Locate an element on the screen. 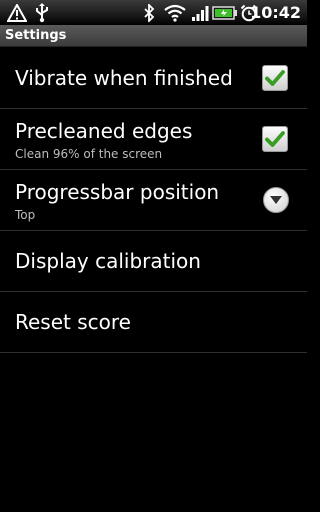 The width and height of the screenshot is (320, 512). setting-title: Display calibration is located at coordinates (108, 261).